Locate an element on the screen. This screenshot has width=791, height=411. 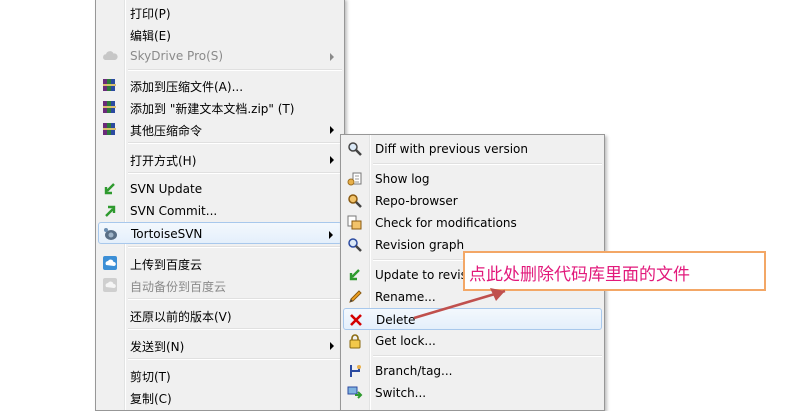
menu-item-label: 上传到百度云 is located at coordinates (166, 265).